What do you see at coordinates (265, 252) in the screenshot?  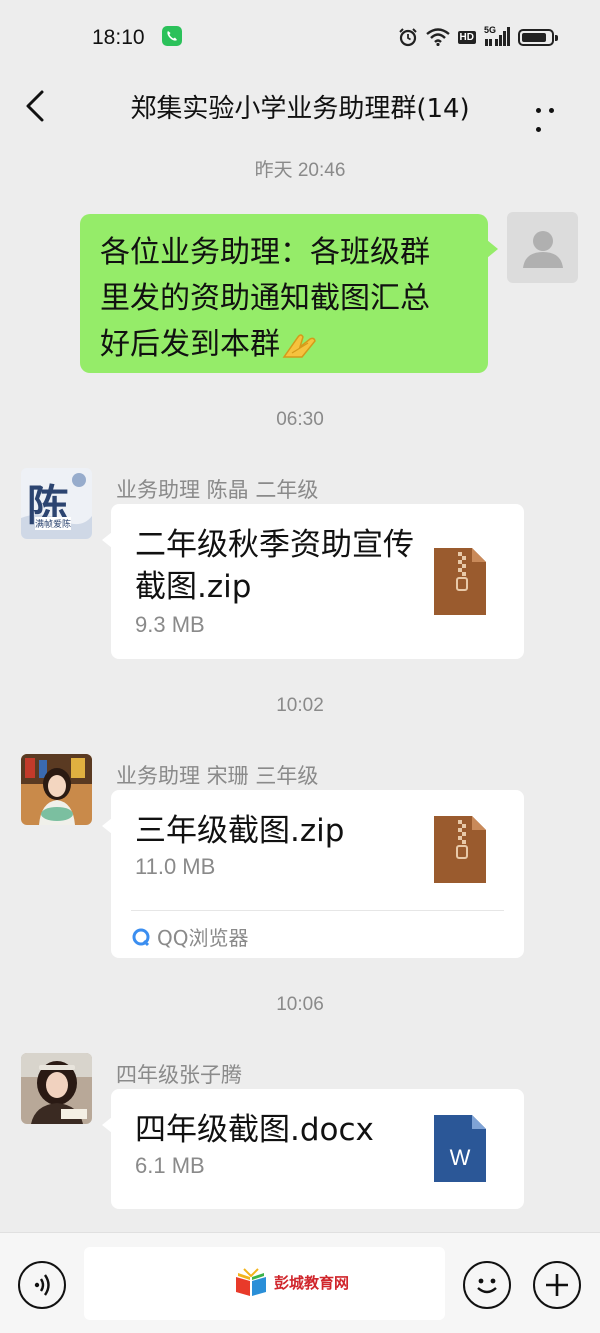 I see `message-line: 各位业务助理：各班级群` at bounding box center [265, 252].